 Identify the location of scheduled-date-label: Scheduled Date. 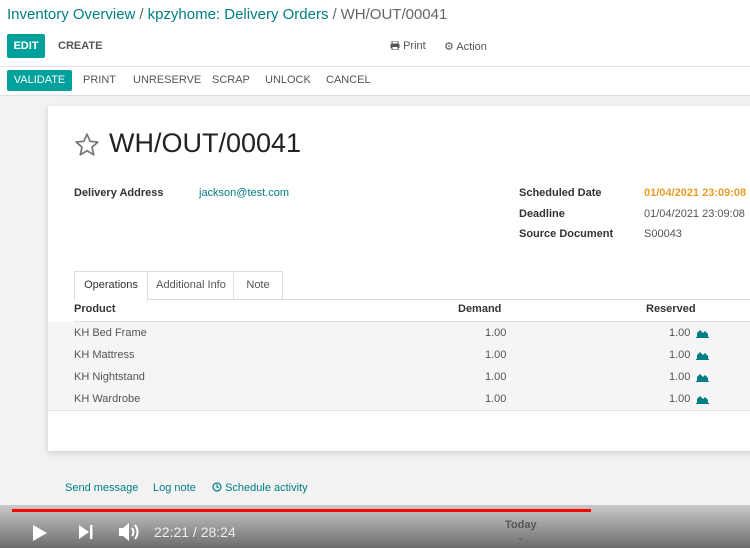
(560, 193).